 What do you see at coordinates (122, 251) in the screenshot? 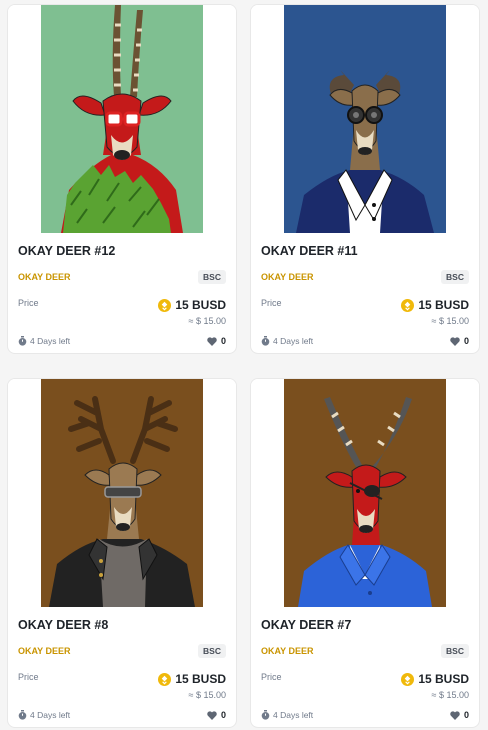
I see `nft-title: OKAY DEER #12` at bounding box center [122, 251].